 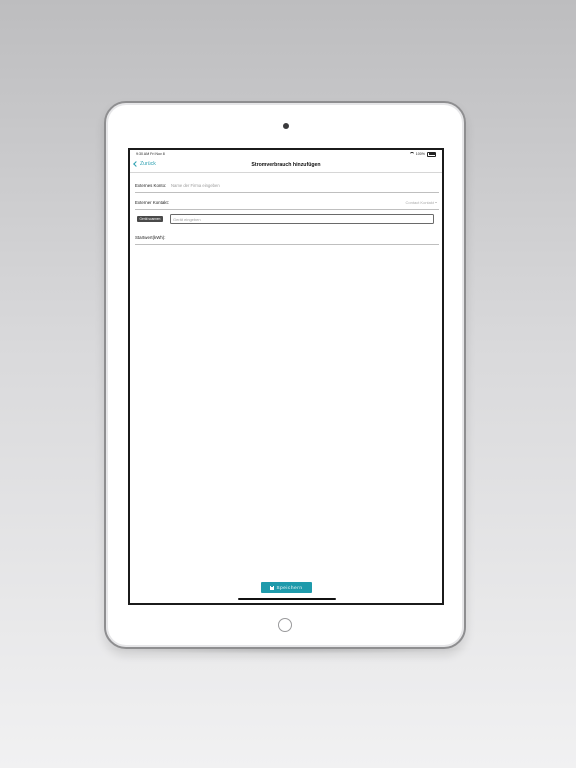 I want to click on external-contact-value: Contact Kontakt, so click(x=419, y=202).